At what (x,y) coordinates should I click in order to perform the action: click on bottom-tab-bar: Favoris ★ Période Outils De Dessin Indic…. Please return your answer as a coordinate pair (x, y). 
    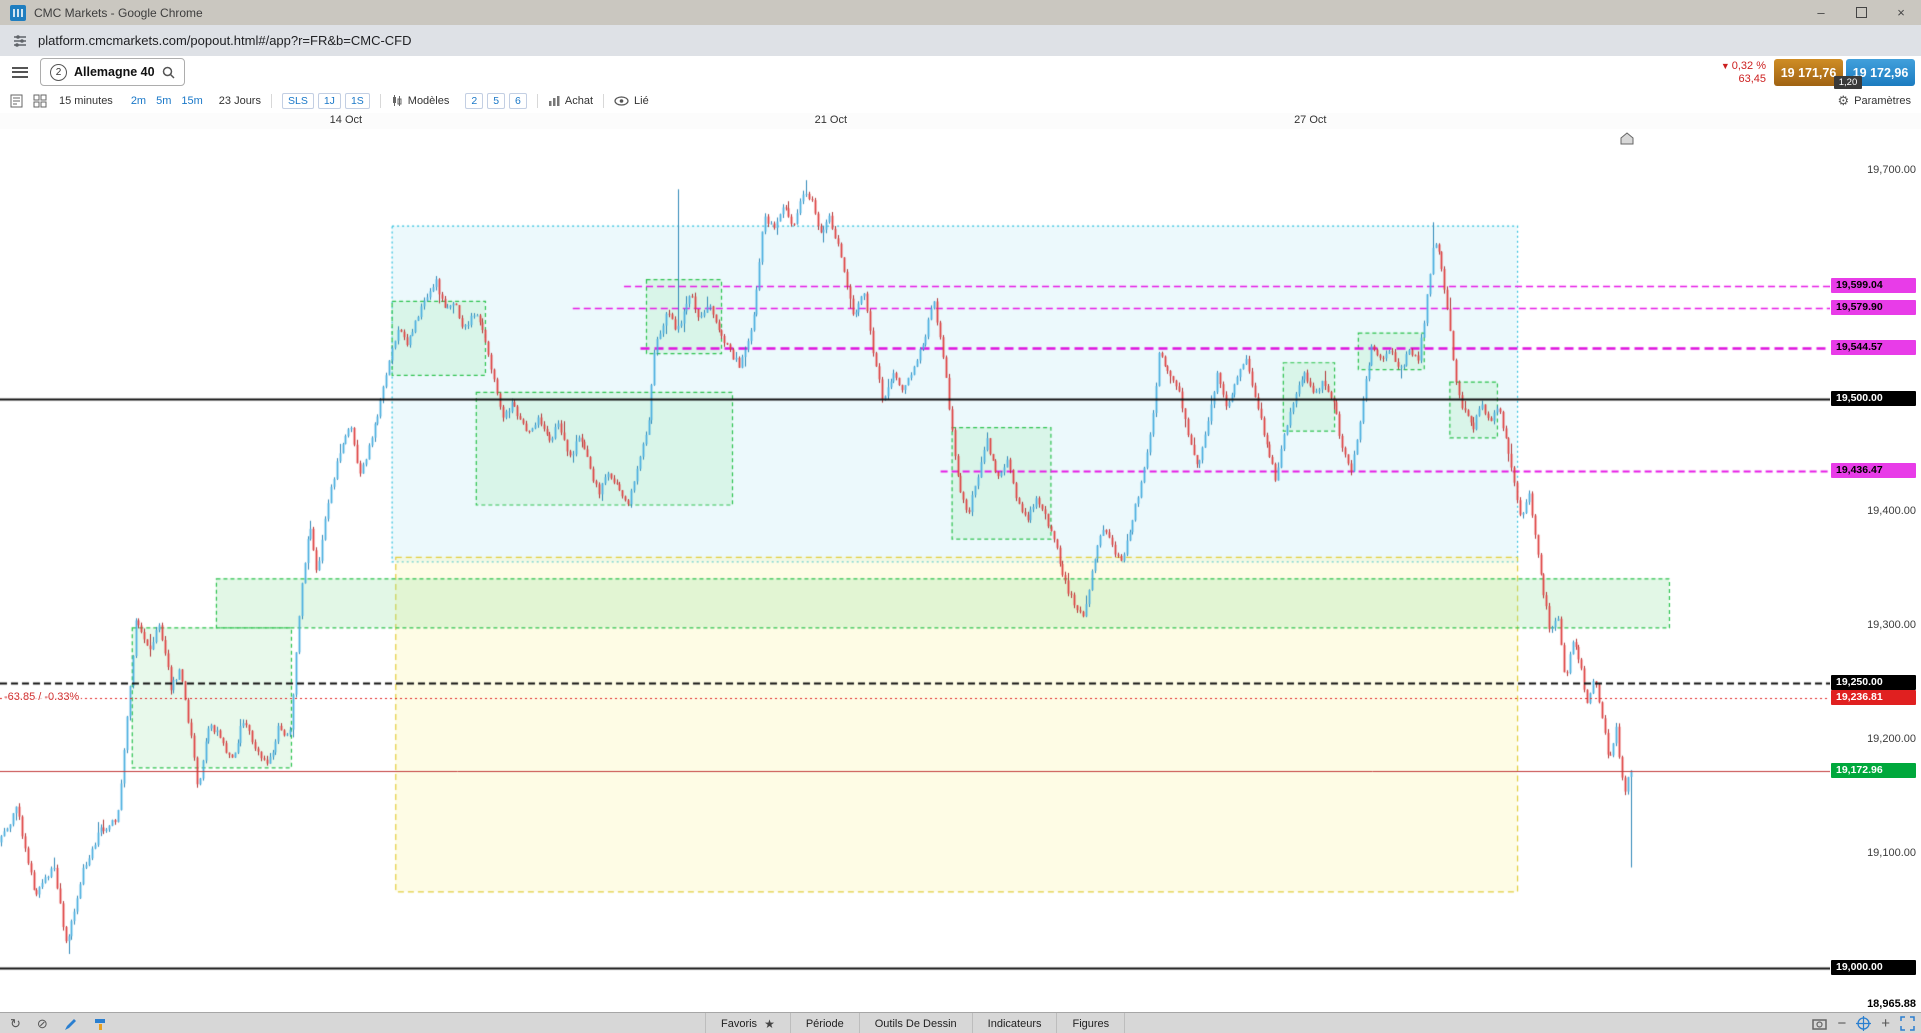
    Looking at the image, I should click on (915, 1023).